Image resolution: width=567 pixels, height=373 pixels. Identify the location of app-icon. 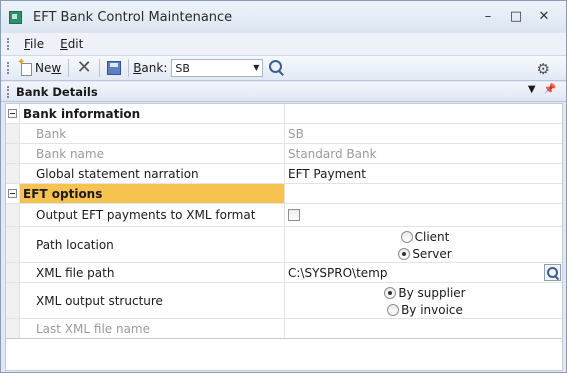
(15, 17).